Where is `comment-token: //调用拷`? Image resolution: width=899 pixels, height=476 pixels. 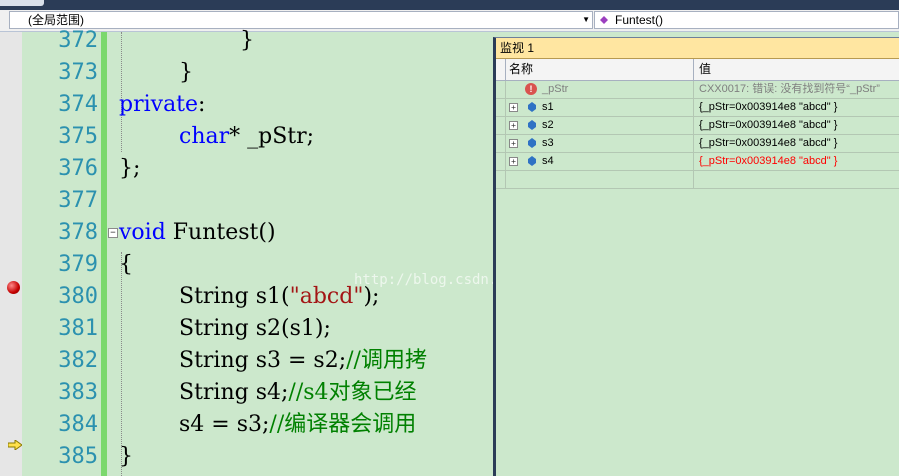 comment-token: //调用拷 is located at coordinates (386, 360).